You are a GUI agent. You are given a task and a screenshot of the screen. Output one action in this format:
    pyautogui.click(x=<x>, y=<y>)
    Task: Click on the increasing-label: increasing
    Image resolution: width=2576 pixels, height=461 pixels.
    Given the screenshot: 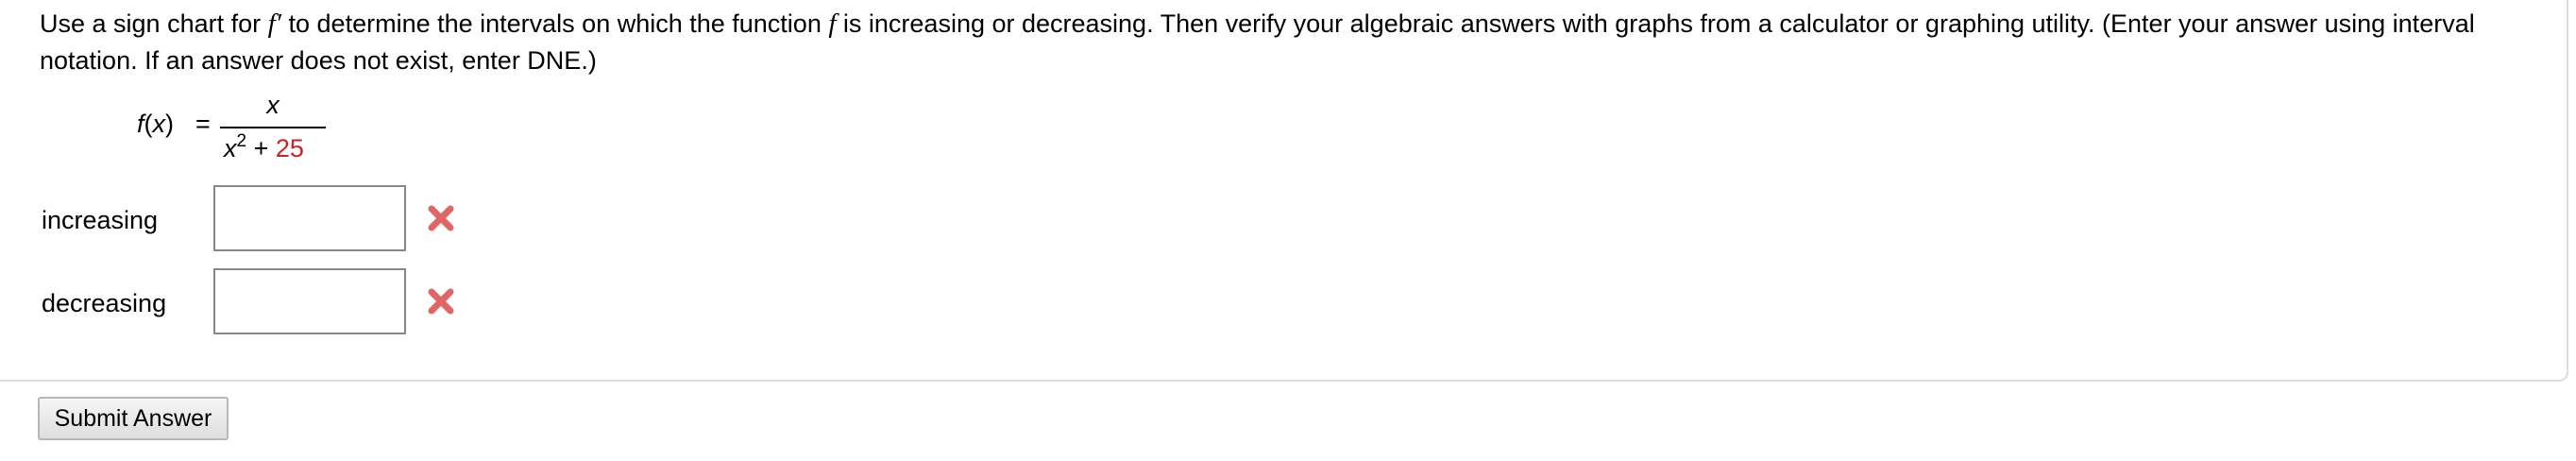 What is the action you would take?
    pyautogui.click(x=100, y=220)
    